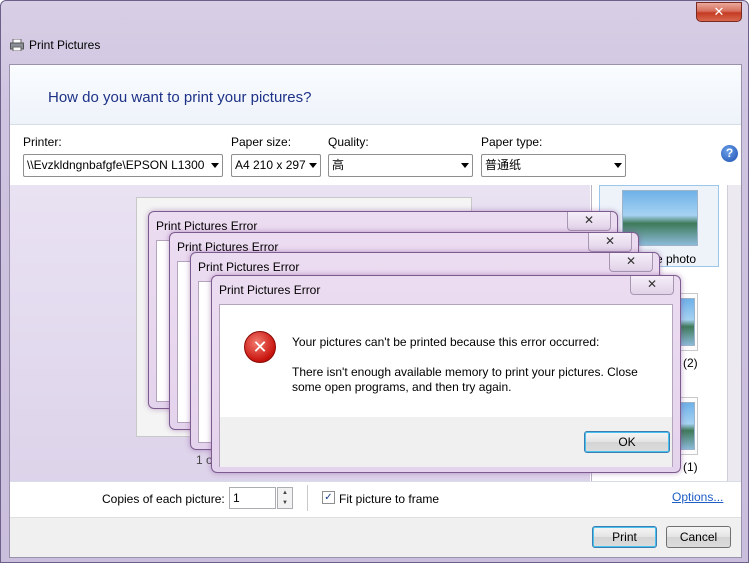  What do you see at coordinates (252, 498) in the screenshot?
I see `copies-input: 1` at bounding box center [252, 498].